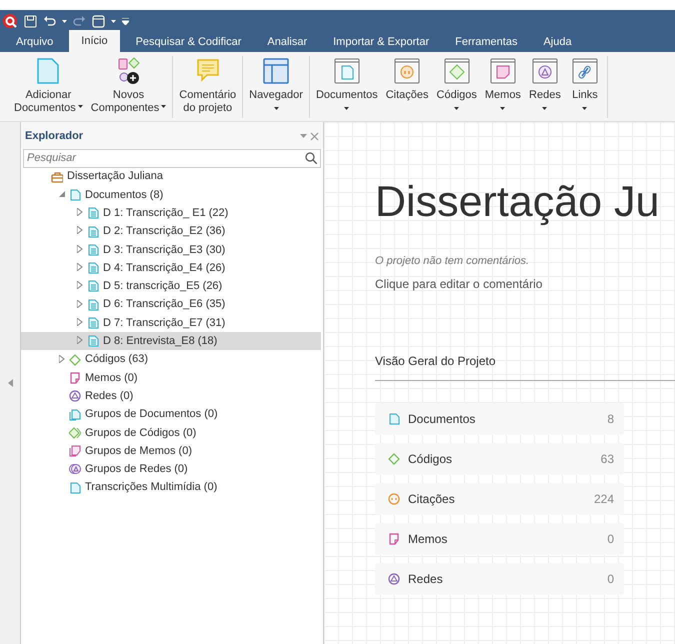 The width and height of the screenshot is (675, 644). Describe the element at coordinates (165, 213) in the screenshot. I see `tree-label: D 1: Transcrição_ E1 (22)` at that location.